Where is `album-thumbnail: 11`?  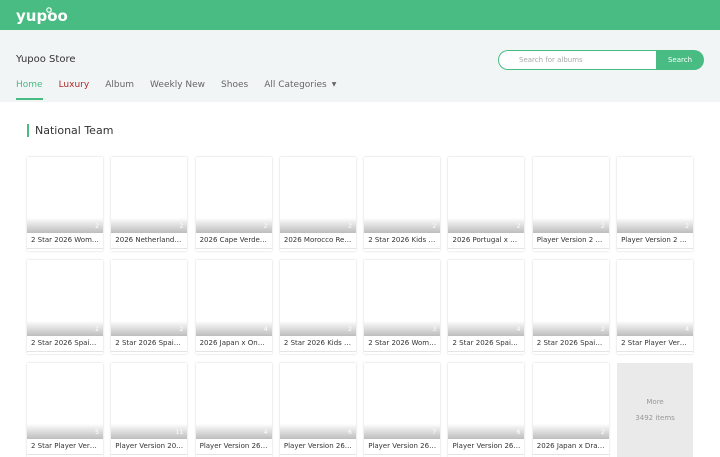 album-thumbnail: 11 is located at coordinates (149, 401).